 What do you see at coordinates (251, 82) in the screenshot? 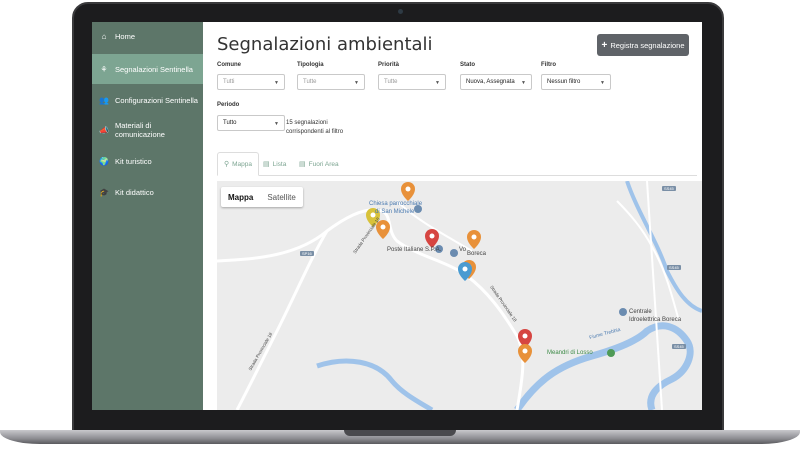
I see `filter-comune-select: Tutti ▼` at bounding box center [251, 82].